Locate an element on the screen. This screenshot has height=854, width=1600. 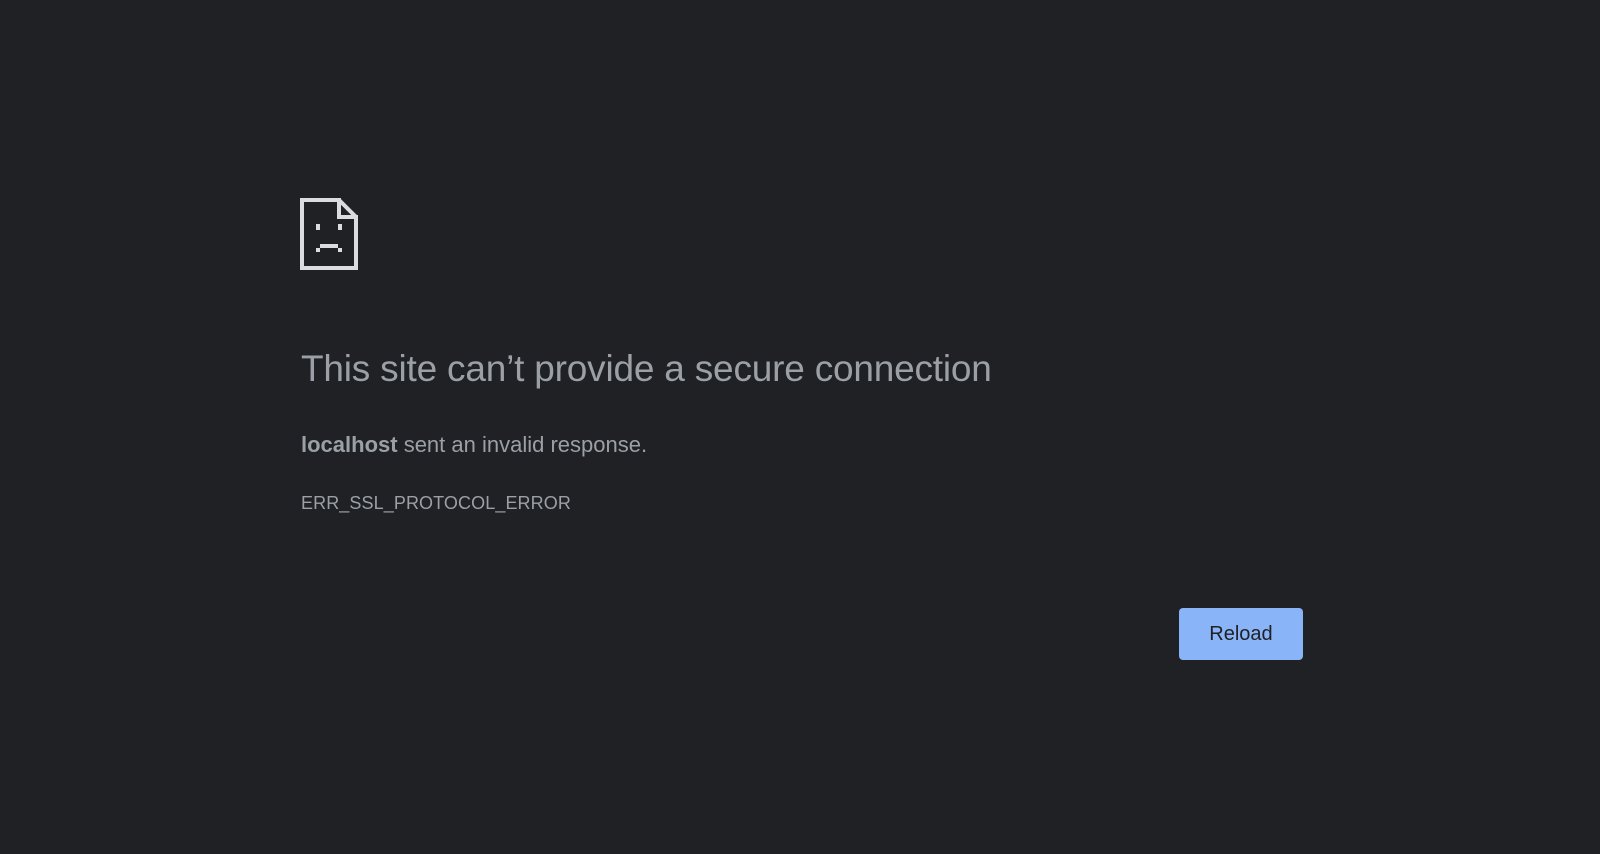
sad-document-icon is located at coordinates (329, 234).